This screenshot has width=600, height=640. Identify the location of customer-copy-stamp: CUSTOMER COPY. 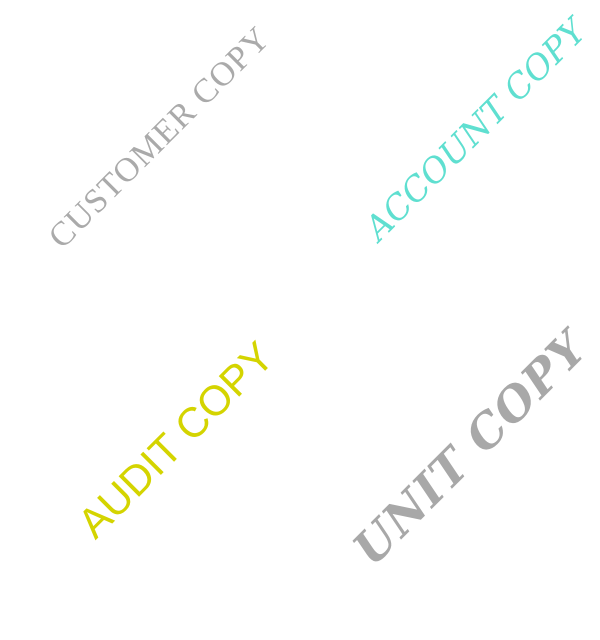
(159, 137).